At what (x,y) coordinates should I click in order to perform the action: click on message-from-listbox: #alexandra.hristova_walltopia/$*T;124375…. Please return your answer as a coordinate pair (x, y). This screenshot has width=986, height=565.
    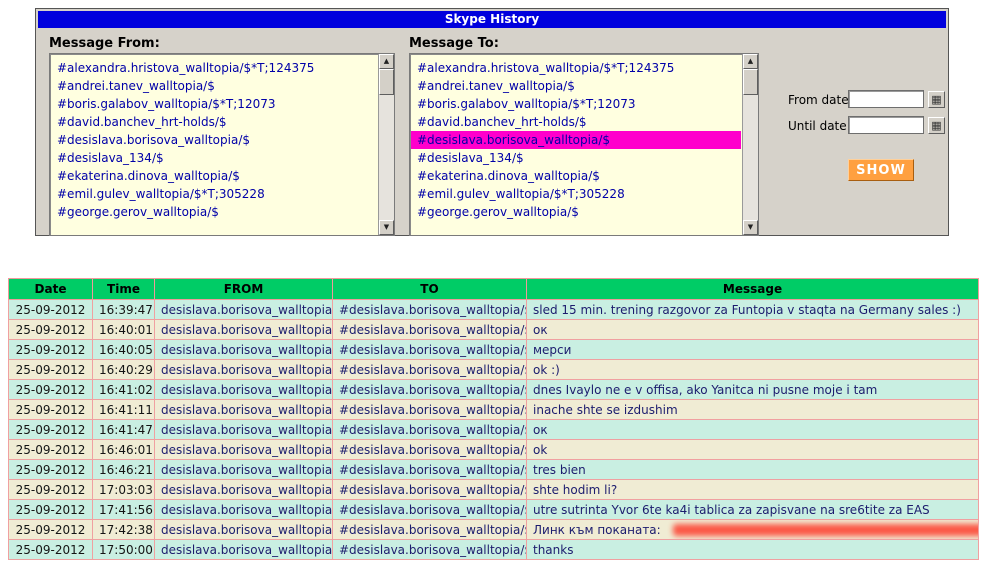
    Looking at the image, I should click on (222, 144).